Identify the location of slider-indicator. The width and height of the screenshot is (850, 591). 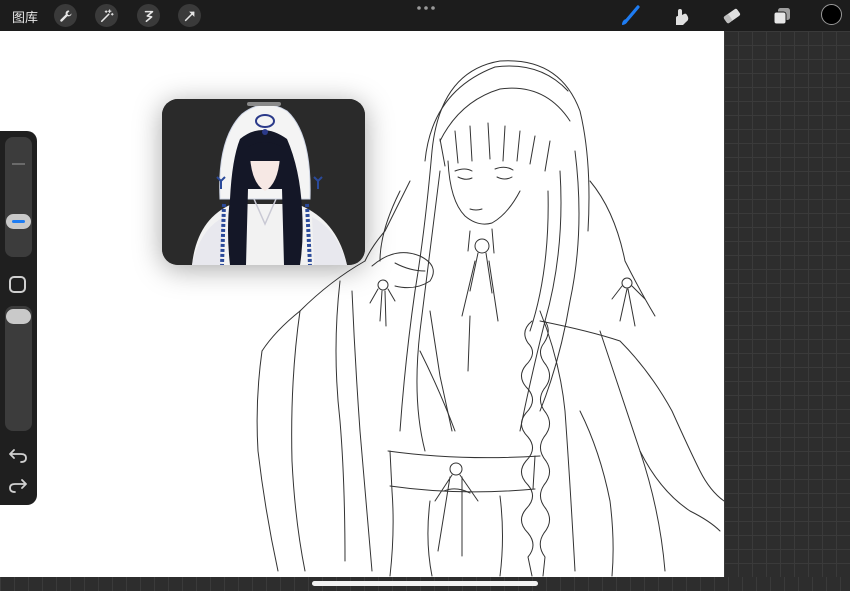
(18, 222).